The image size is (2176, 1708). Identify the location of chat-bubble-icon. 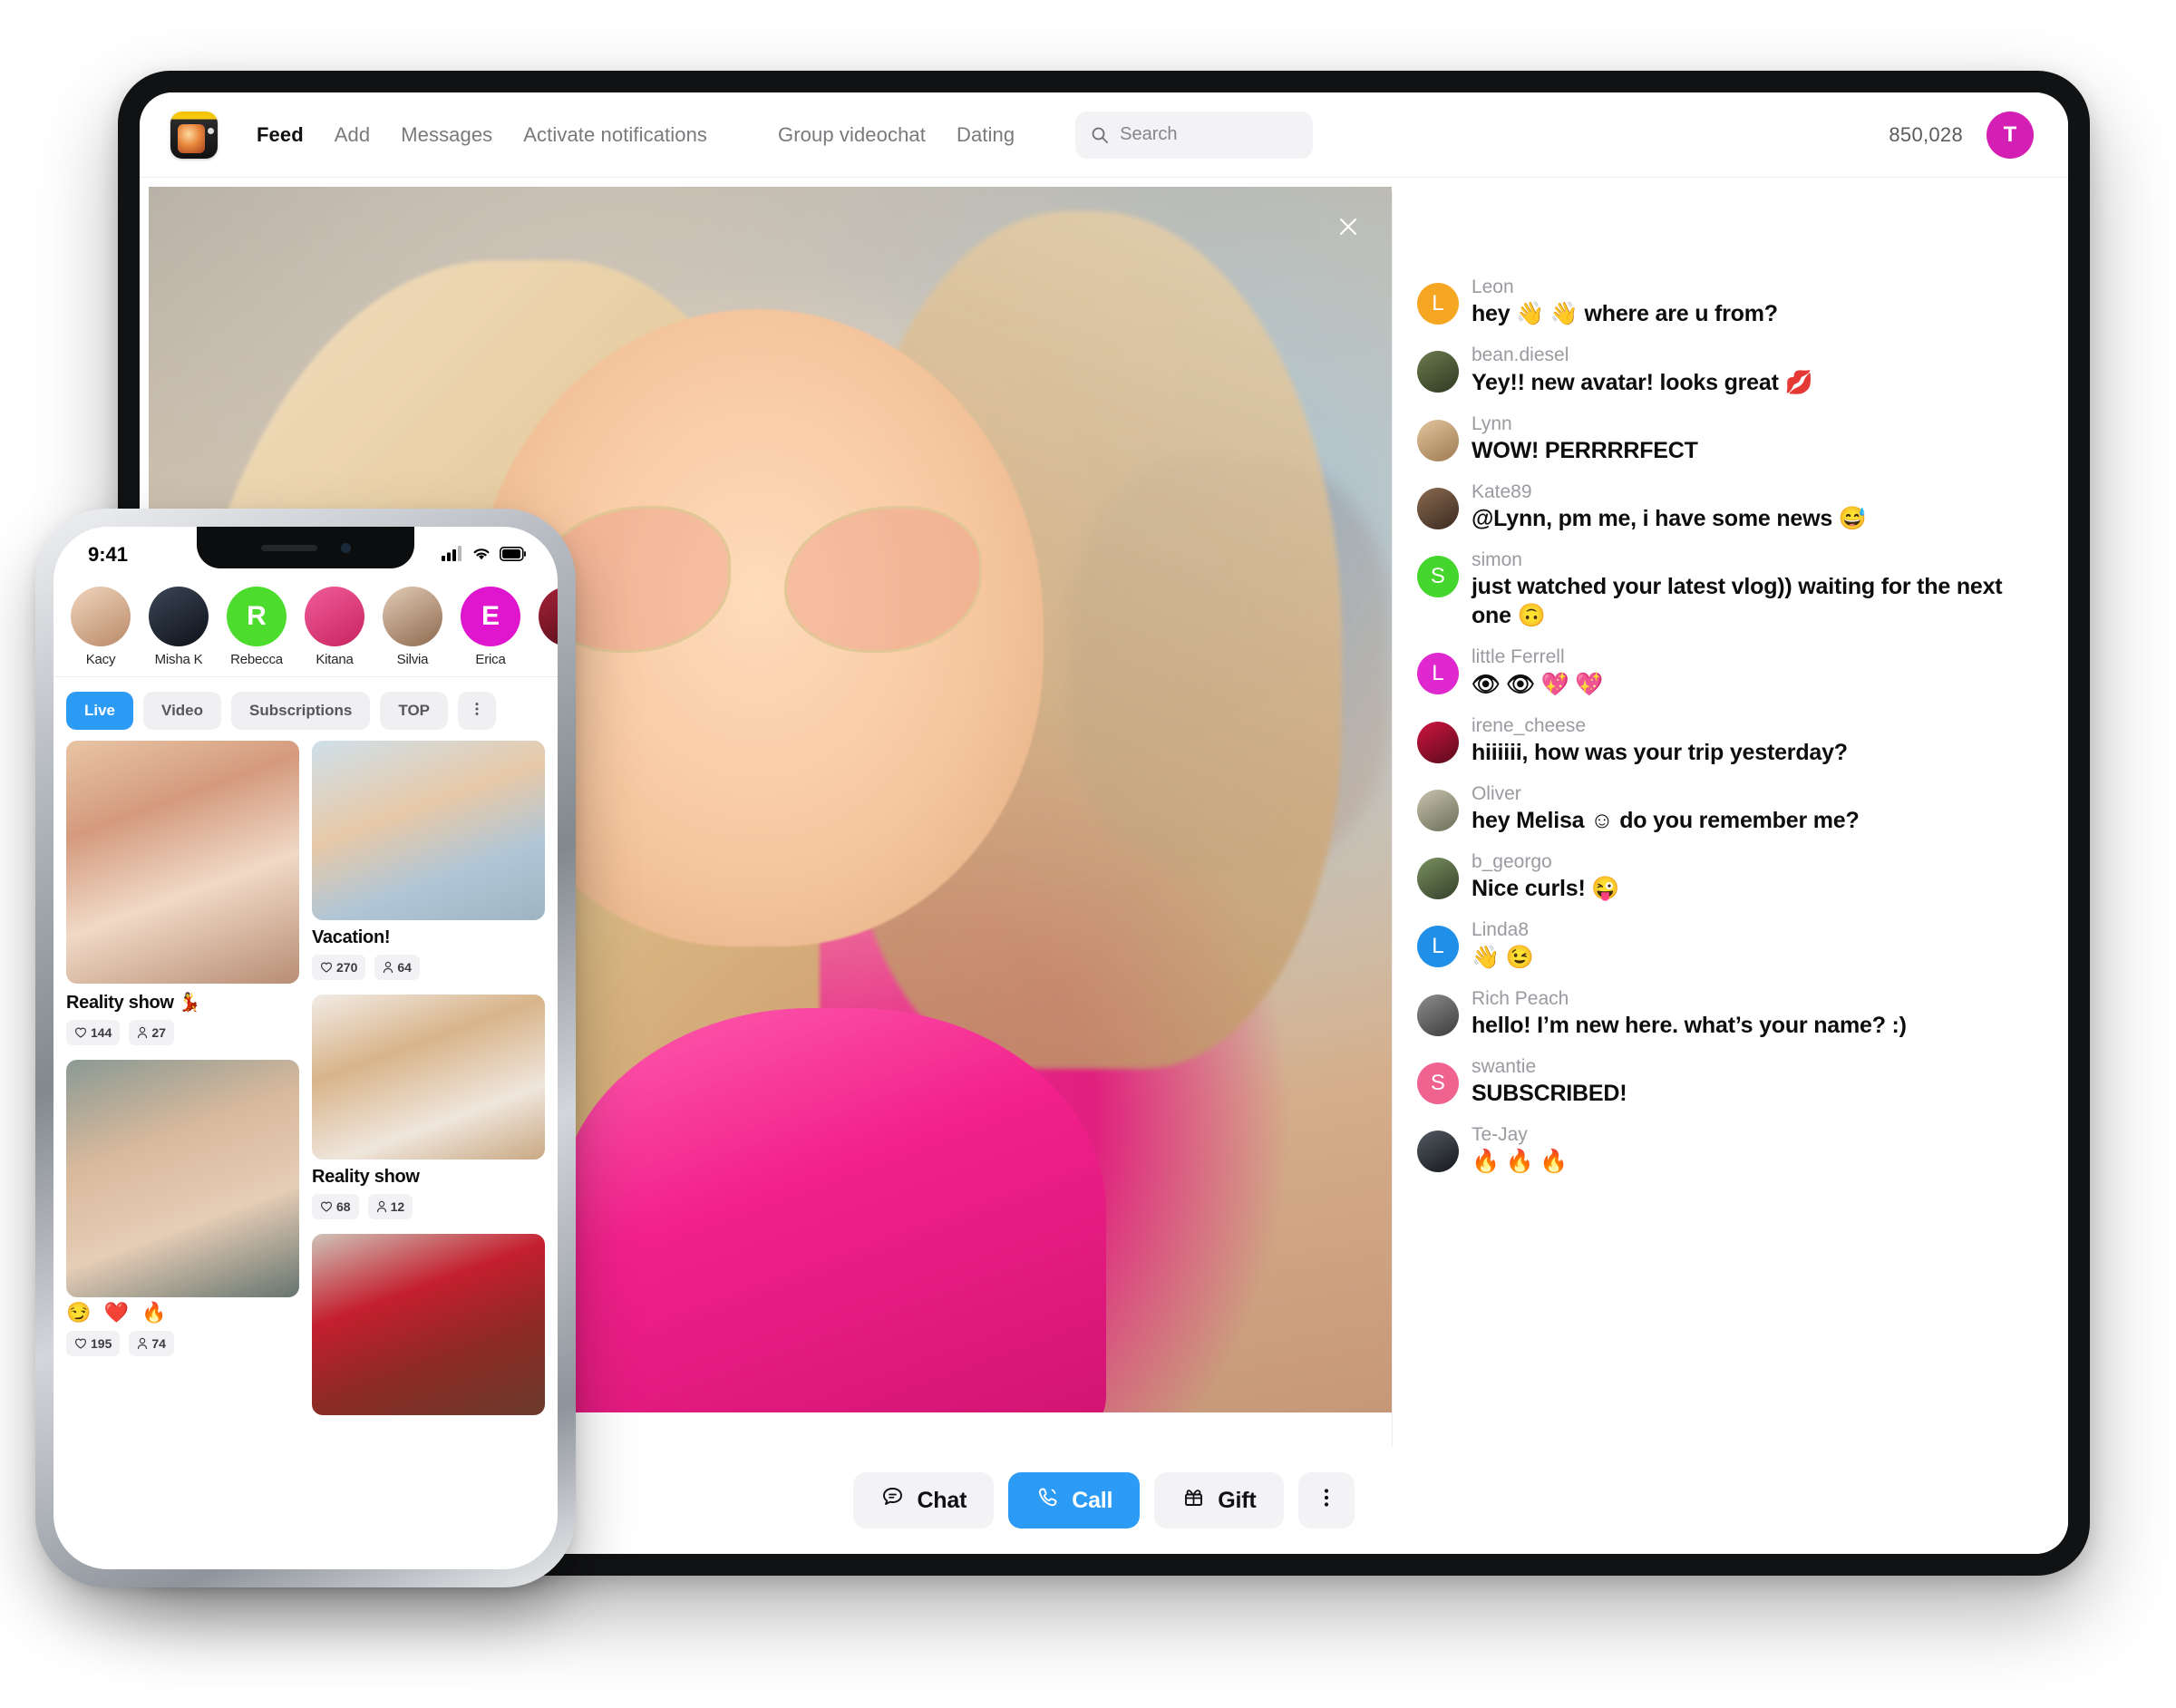
(893, 1500).